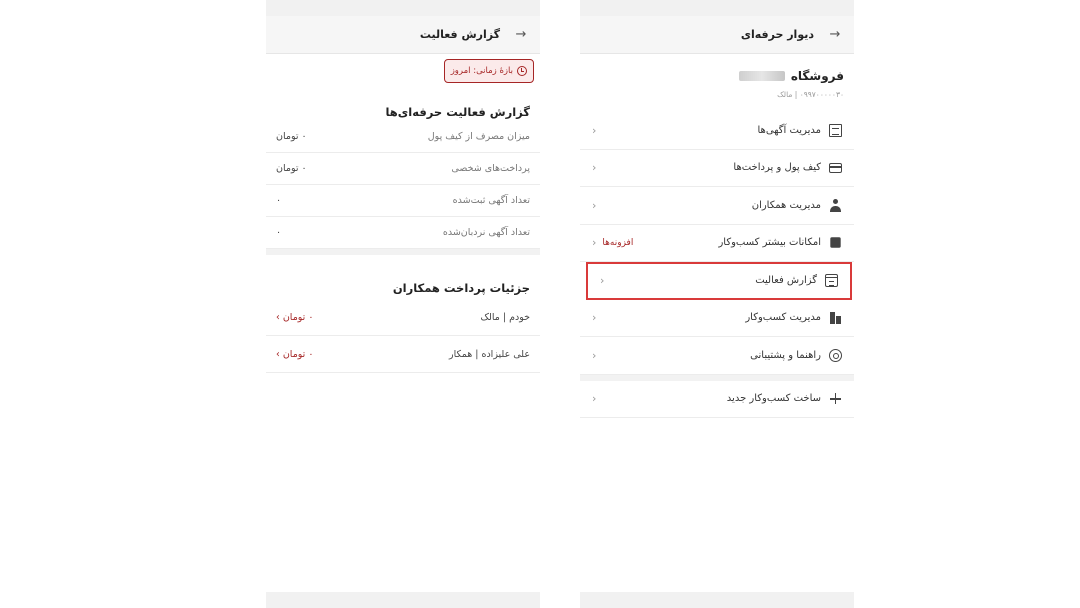 The height and width of the screenshot is (608, 1080). I want to click on page-title: گزارش فعالیت, so click(459, 34).